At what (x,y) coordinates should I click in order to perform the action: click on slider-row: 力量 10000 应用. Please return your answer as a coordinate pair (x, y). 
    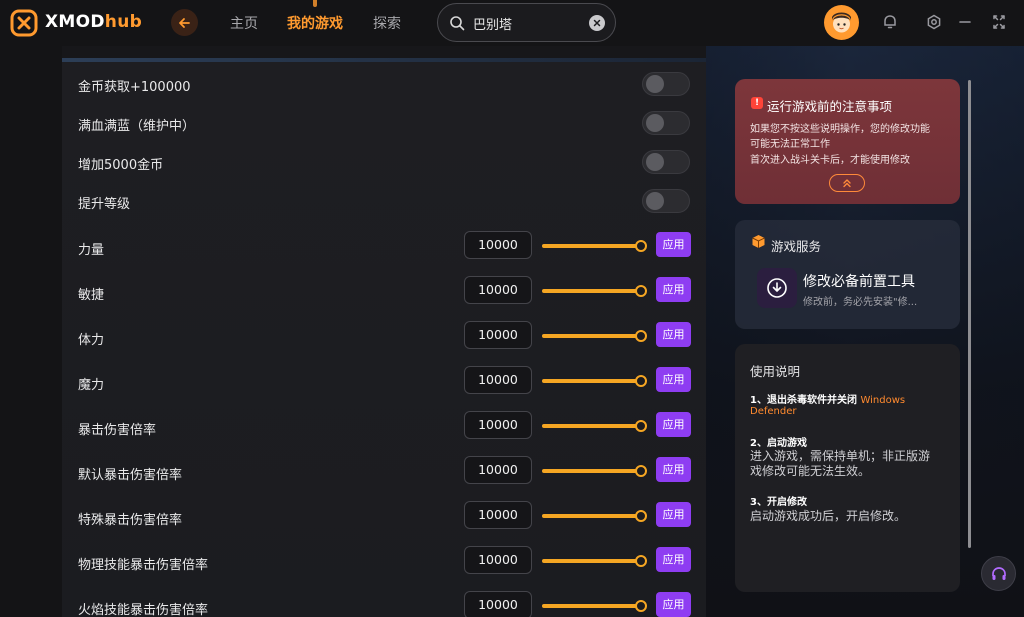
    Looking at the image, I should click on (384, 248).